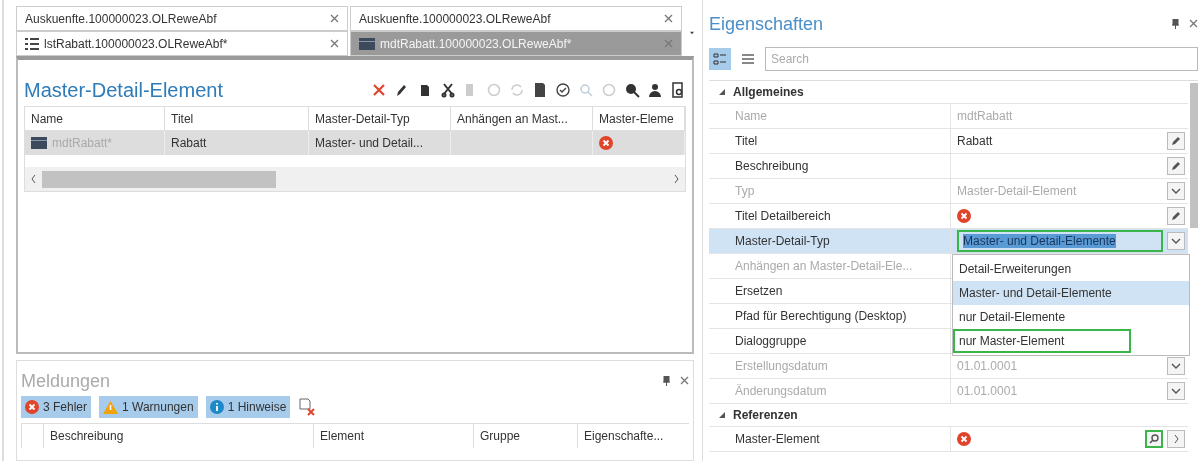  What do you see at coordinates (448, 90) in the screenshot?
I see `scissors-icon` at bounding box center [448, 90].